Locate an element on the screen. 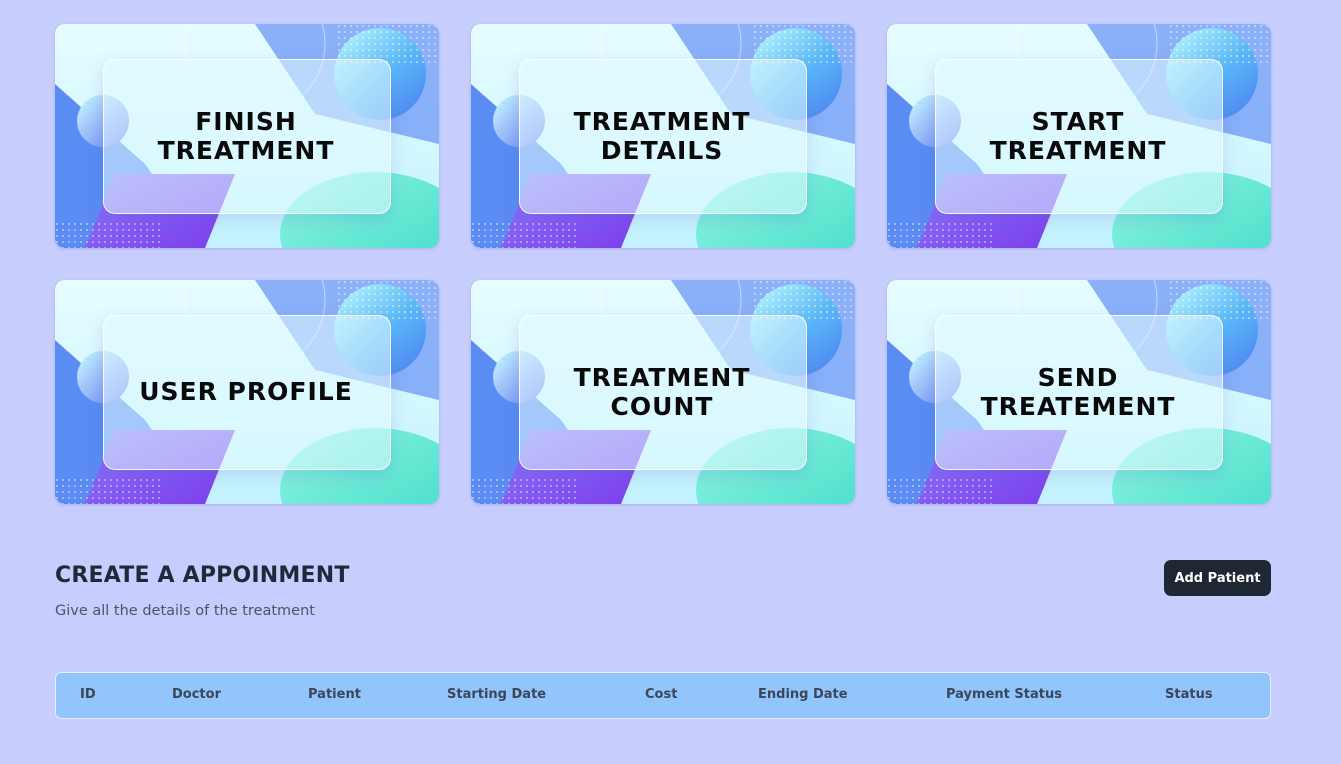  card-label: TREATMENT COUNT is located at coordinates (662, 391).